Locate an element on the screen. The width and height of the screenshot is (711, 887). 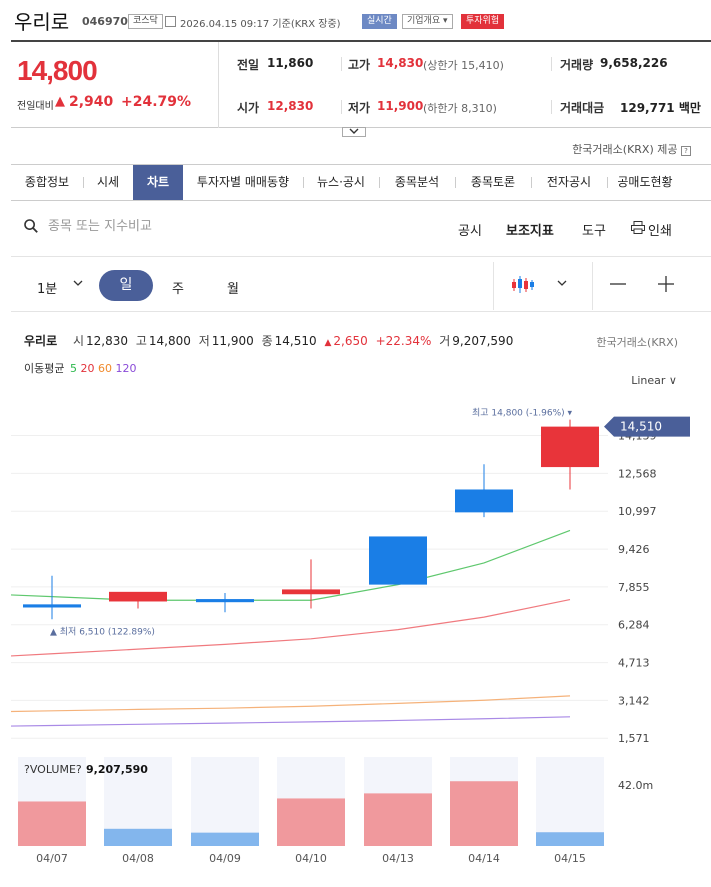
y-tick-label: 1,571 is located at coordinates (634, 738).